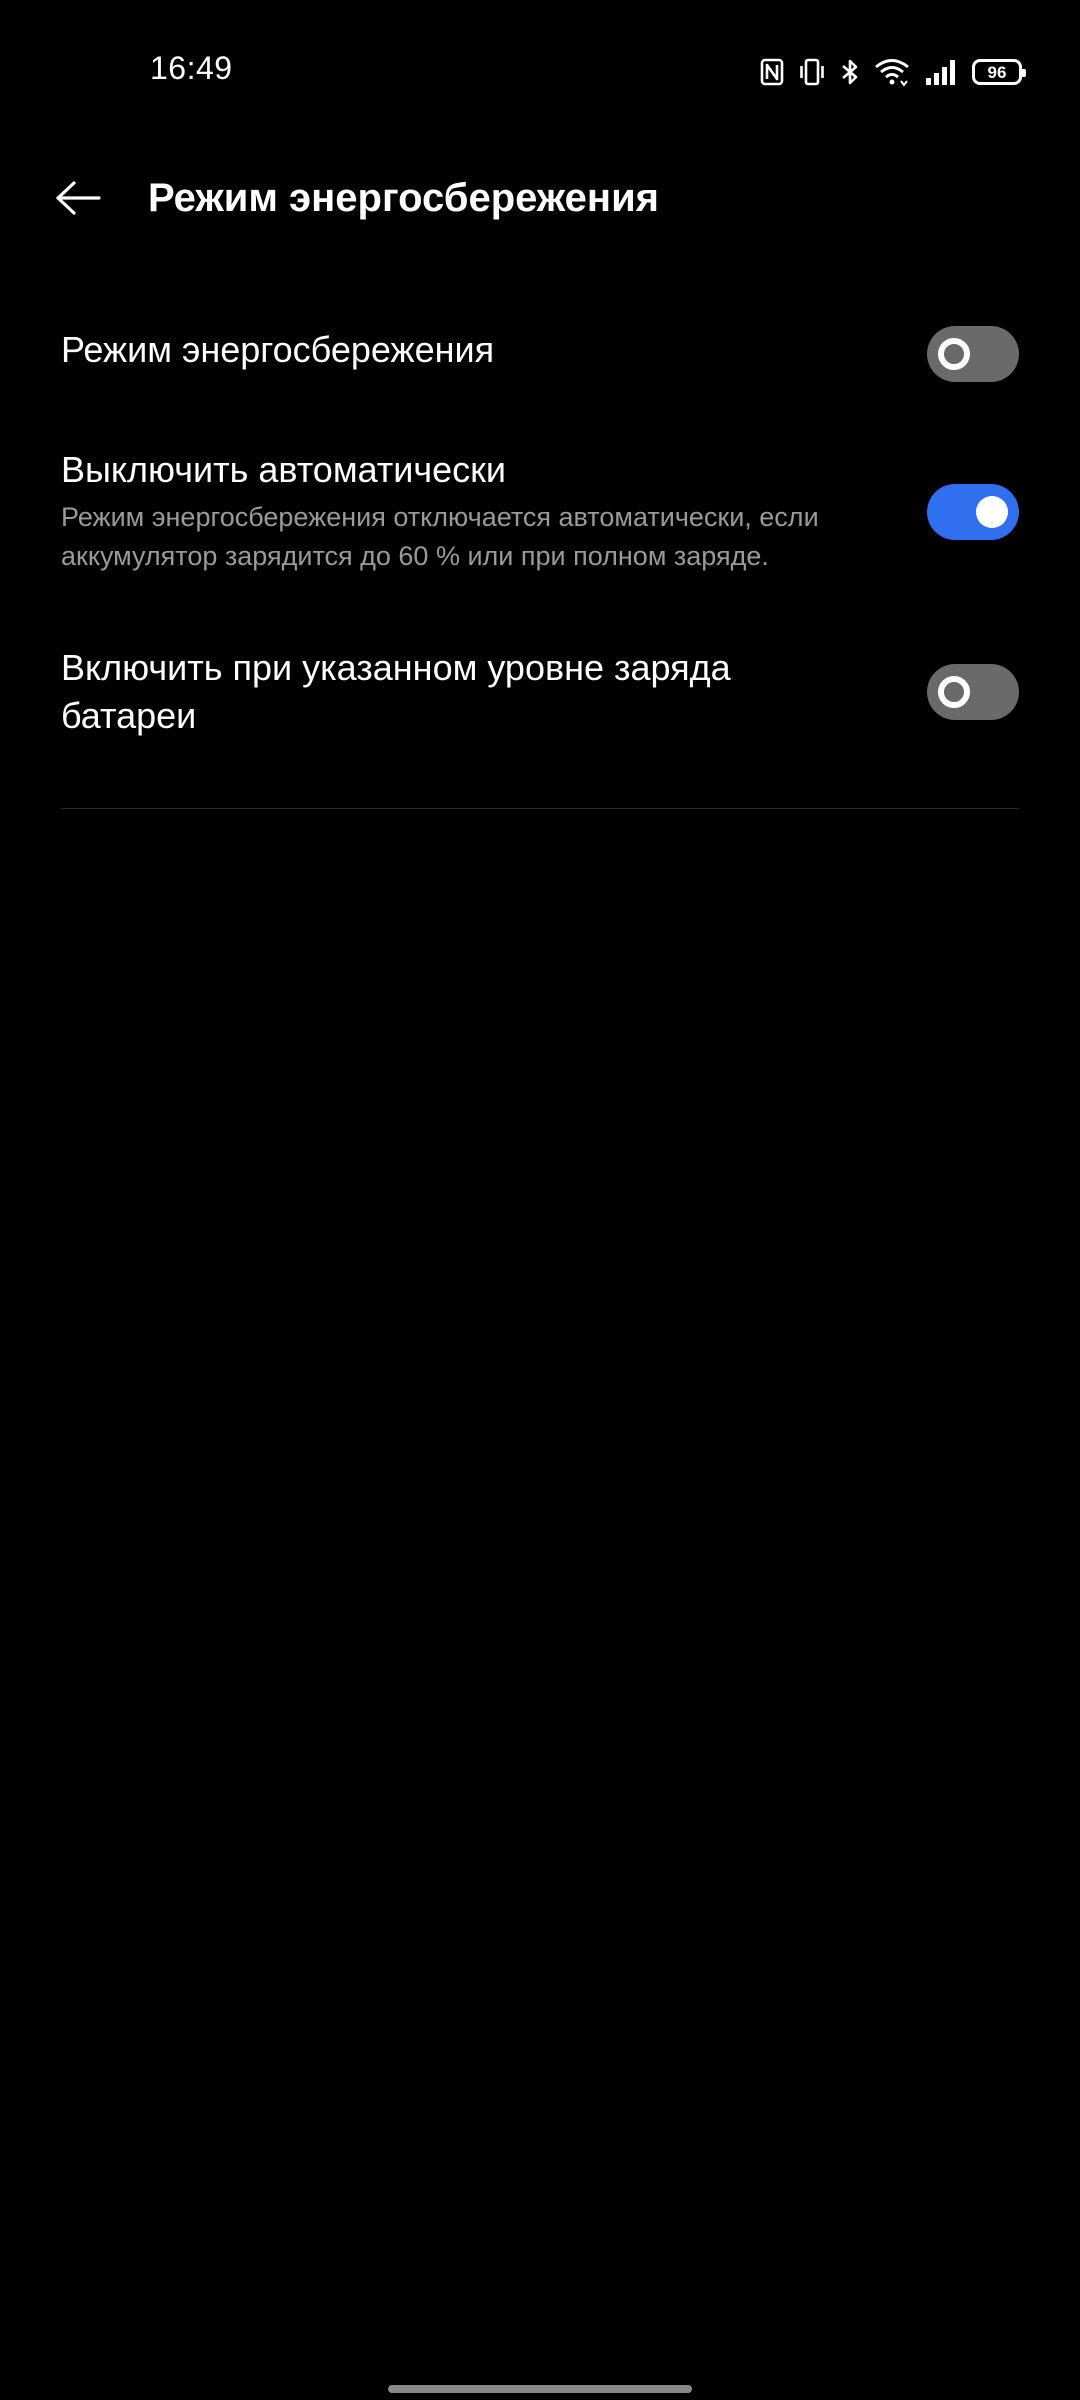  What do you see at coordinates (973, 692) in the screenshot?
I see `enable-at-level-toggle` at bounding box center [973, 692].